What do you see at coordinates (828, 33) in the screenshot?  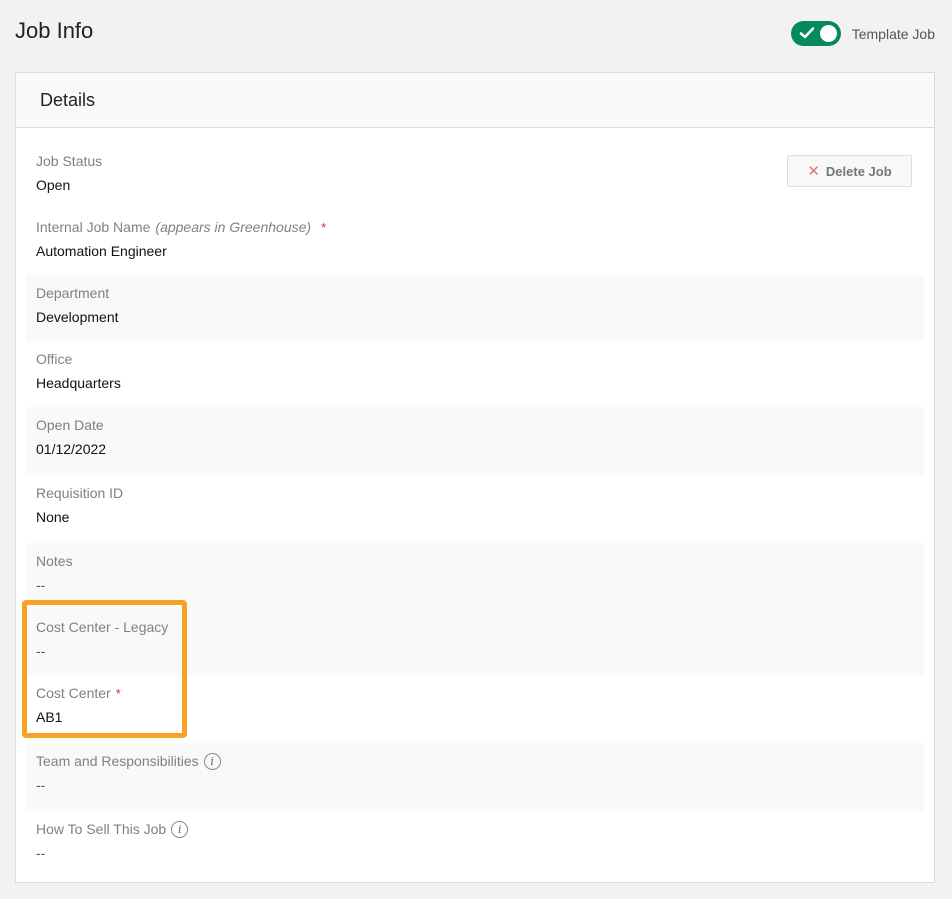 I see `toggle-knob` at bounding box center [828, 33].